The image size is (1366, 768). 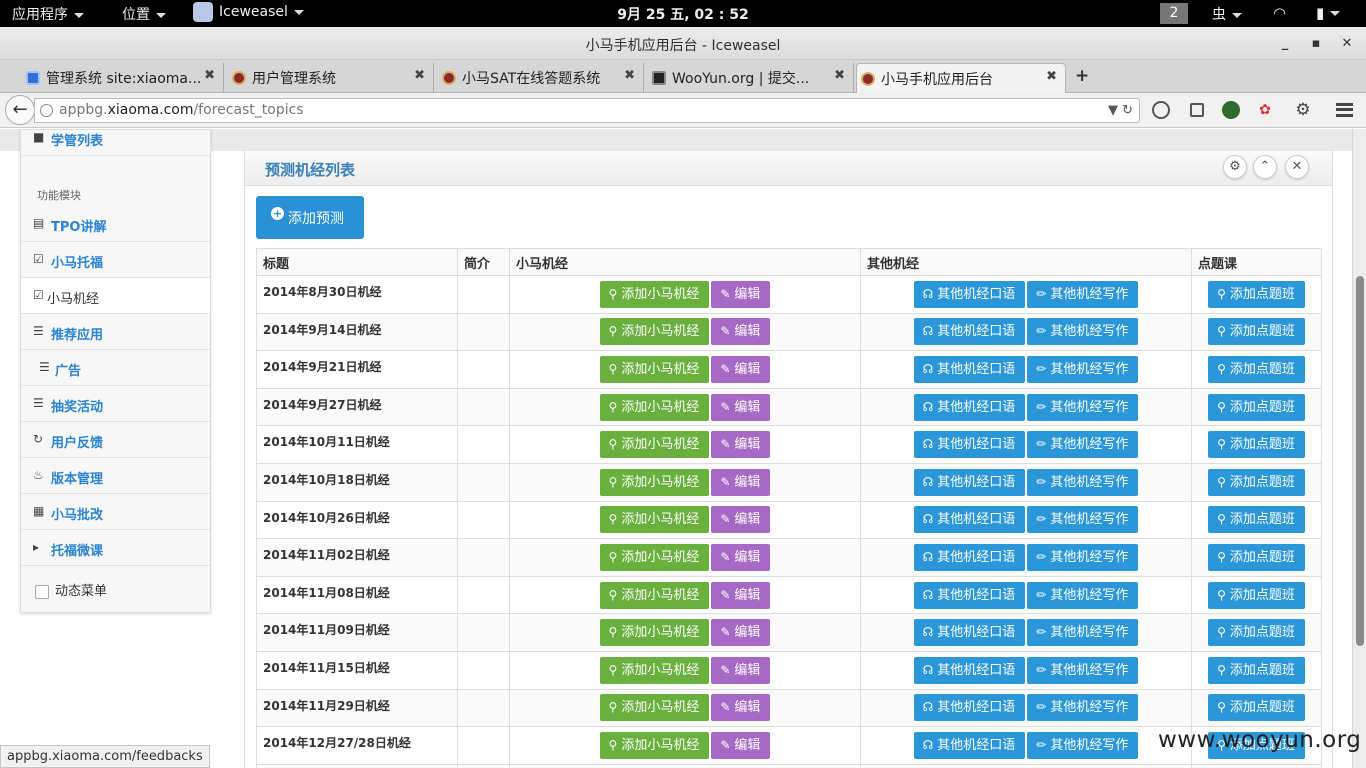 I want to click on tab-xiaoma-app-backend: 小马手机应用后台 ✖, so click(x=961, y=78).